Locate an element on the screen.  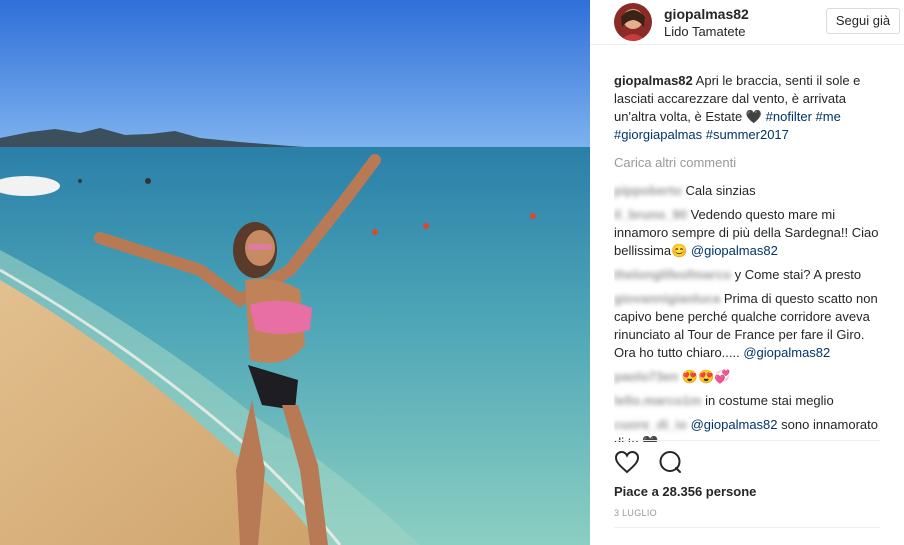
comment: paolo73en 😍😍💞 is located at coordinates (750, 377).